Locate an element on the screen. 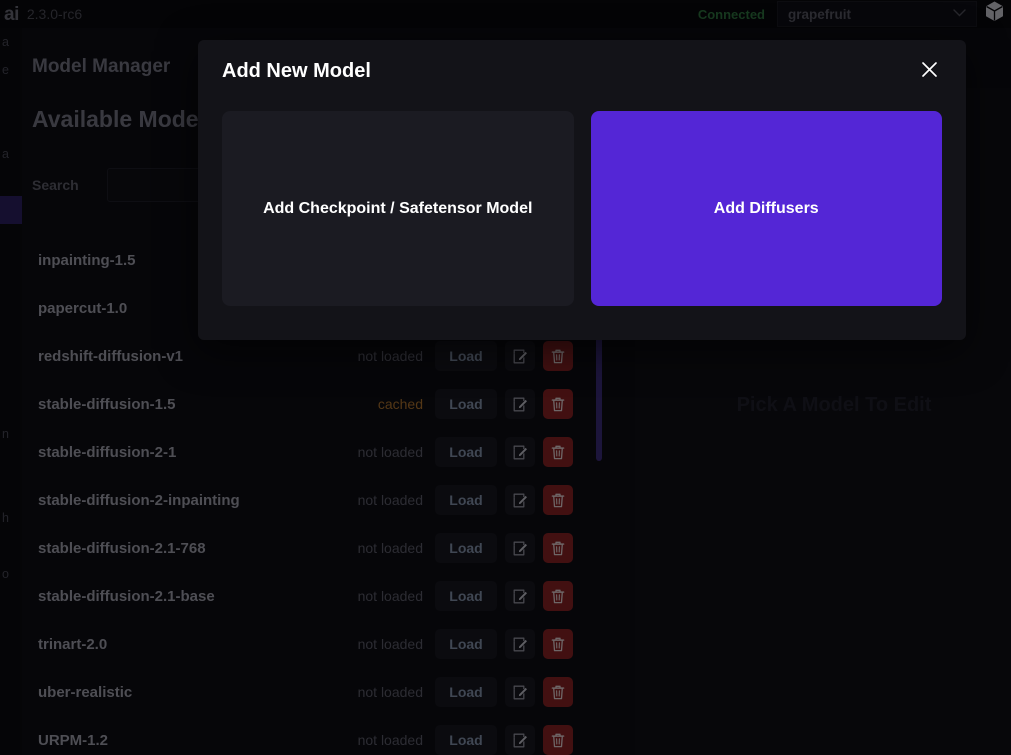 This screenshot has height=755, width=1011. close-button is located at coordinates (929, 71).